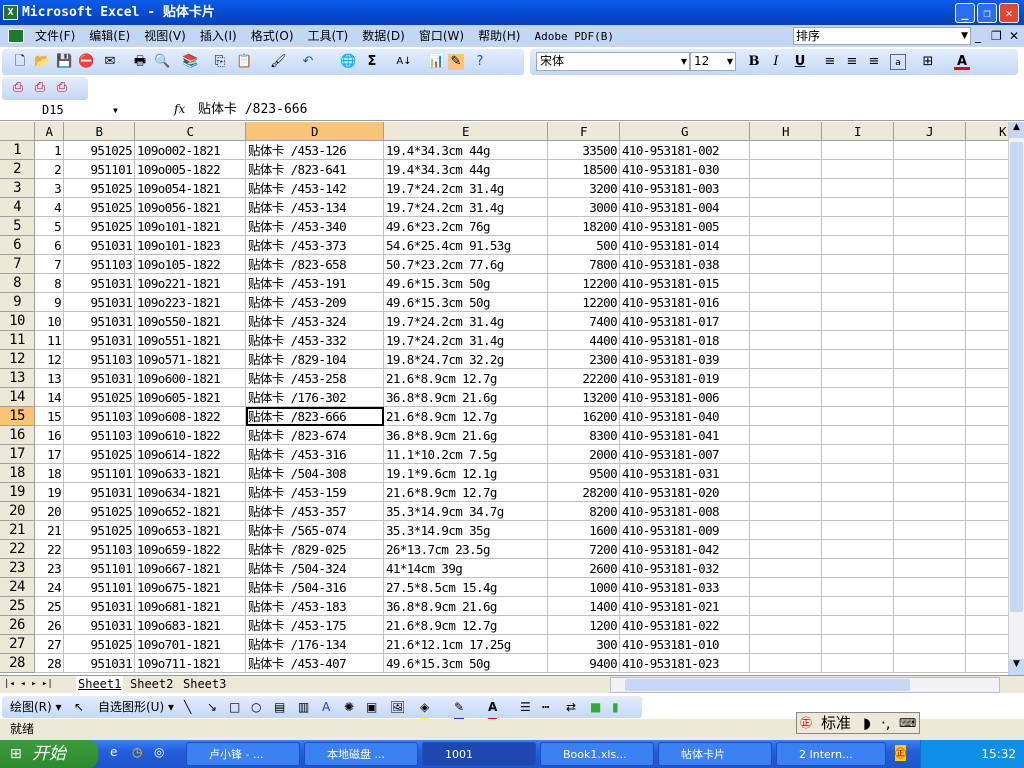  Describe the element at coordinates (256, 707) in the screenshot. I see `oval-icon: ○` at that location.